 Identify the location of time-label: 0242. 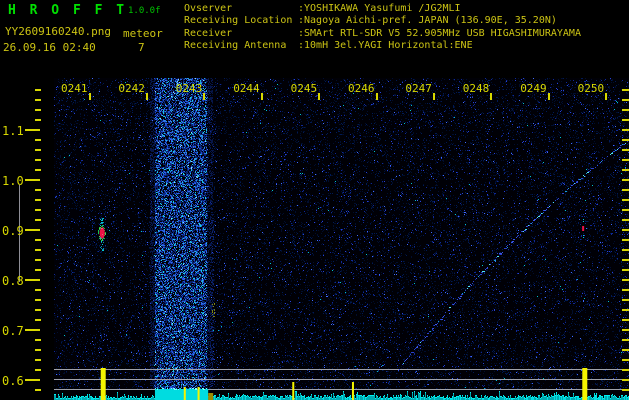
(131, 88).